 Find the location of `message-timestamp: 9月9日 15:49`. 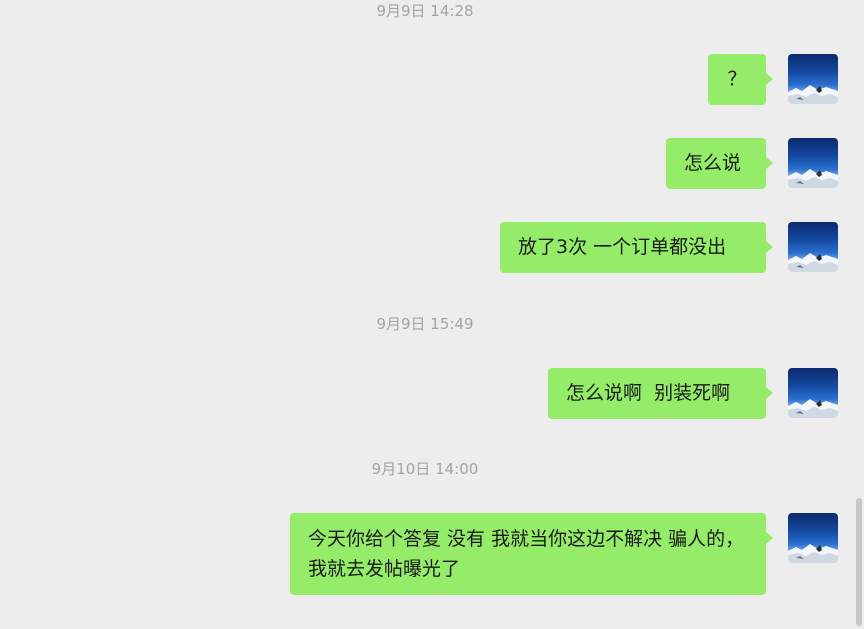

message-timestamp: 9月9日 15:49 is located at coordinates (425, 324).